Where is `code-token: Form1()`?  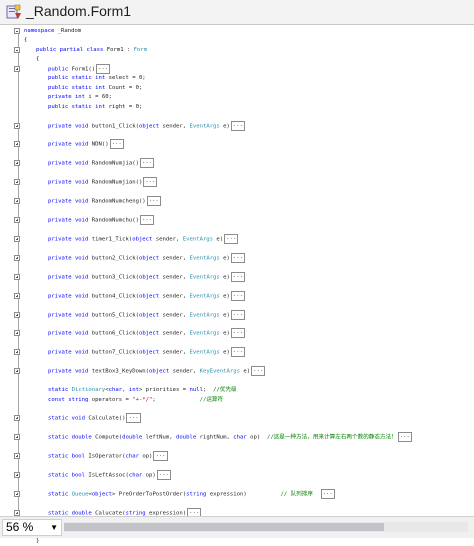 code-token: Form1() is located at coordinates (82, 69).